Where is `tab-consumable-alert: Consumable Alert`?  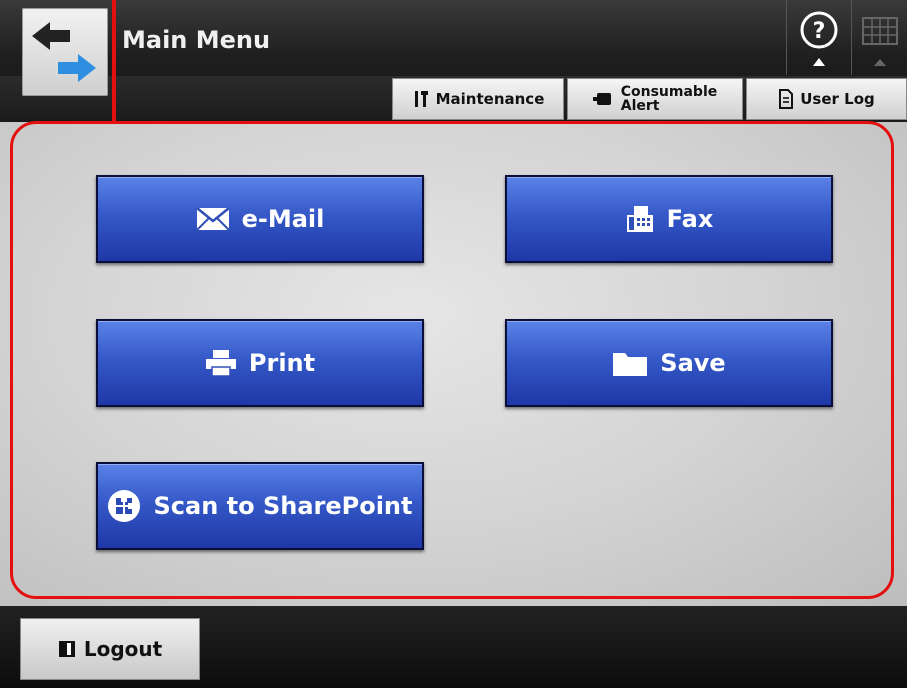
tab-consumable-alert: Consumable Alert is located at coordinates (655, 99).